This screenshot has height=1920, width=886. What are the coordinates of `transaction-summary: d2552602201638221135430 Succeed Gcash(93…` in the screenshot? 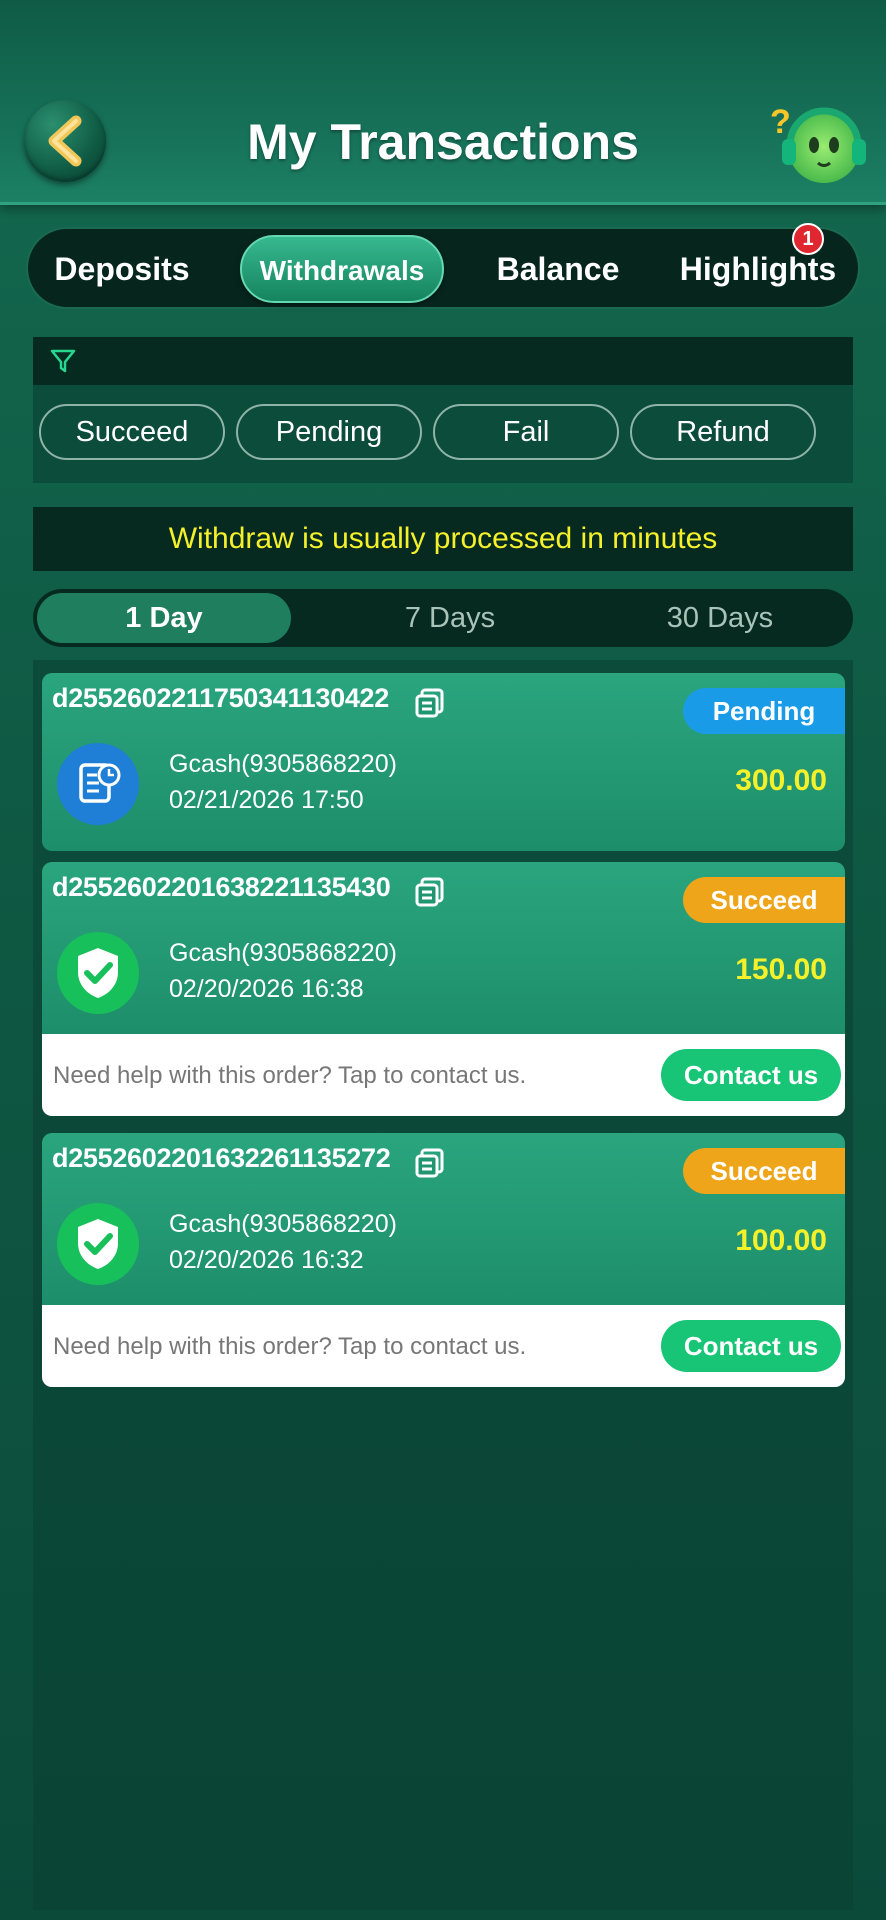 It's located at (443, 948).